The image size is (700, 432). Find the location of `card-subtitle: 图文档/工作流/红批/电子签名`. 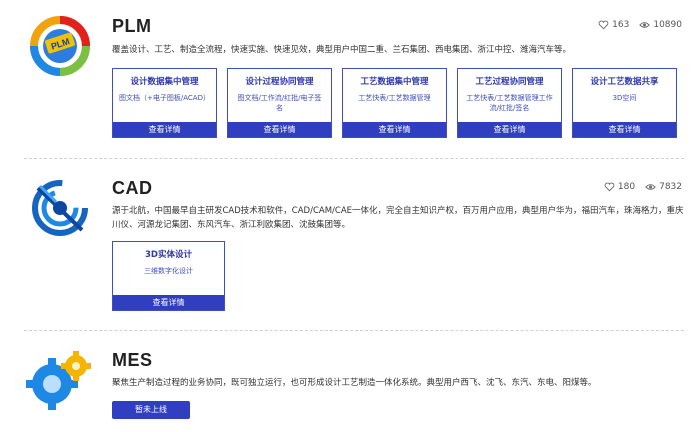

card-subtitle: 图文档/工作流/红批/电子签名 is located at coordinates (279, 103).